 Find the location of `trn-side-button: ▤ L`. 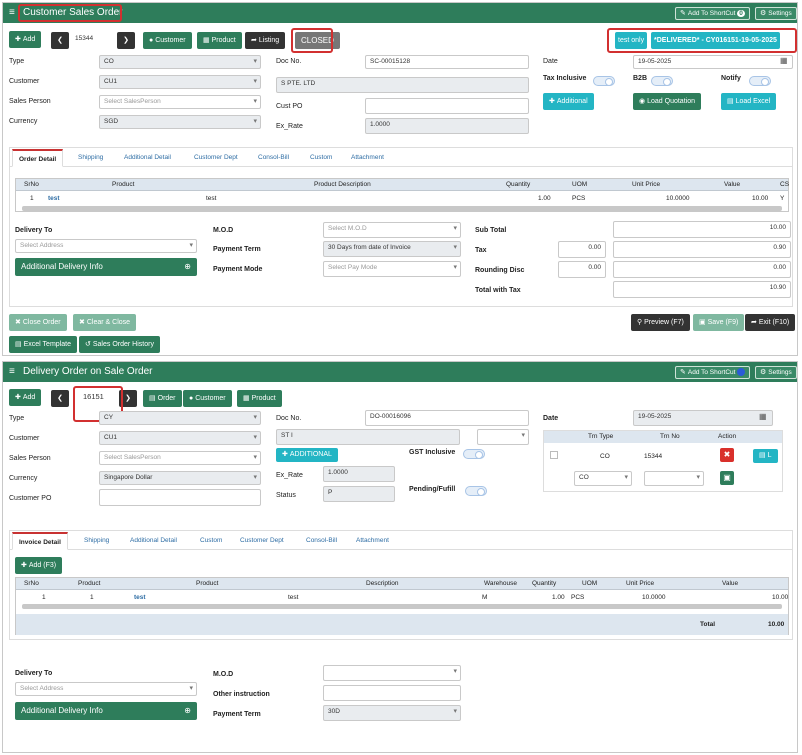

trn-side-button: ▤ L is located at coordinates (765, 456).